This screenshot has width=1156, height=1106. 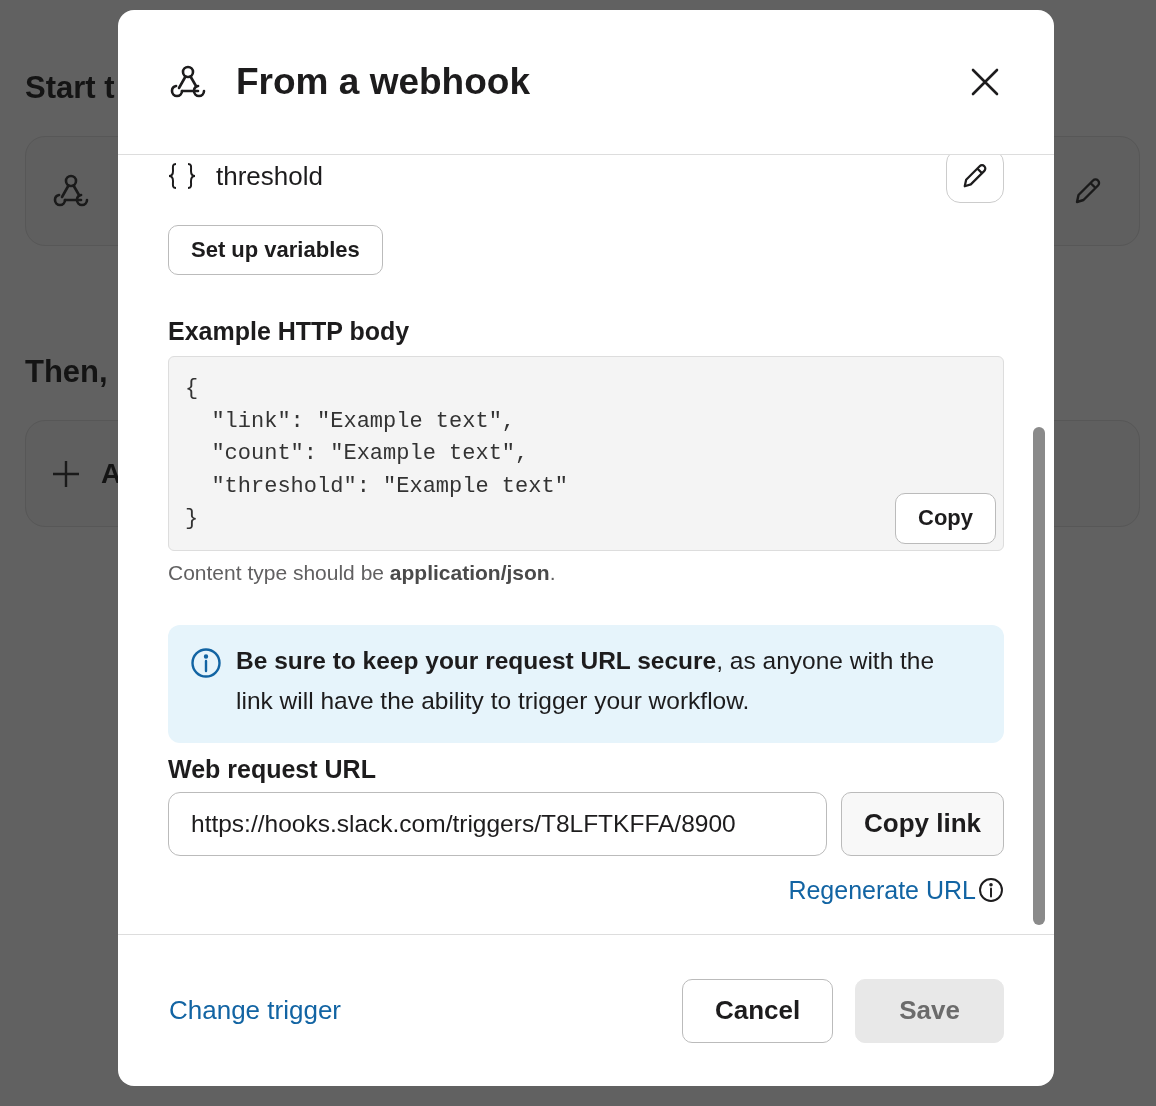 What do you see at coordinates (362, 572) in the screenshot?
I see `hint-text: Content type should be application/json.` at bounding box center [362, 572].